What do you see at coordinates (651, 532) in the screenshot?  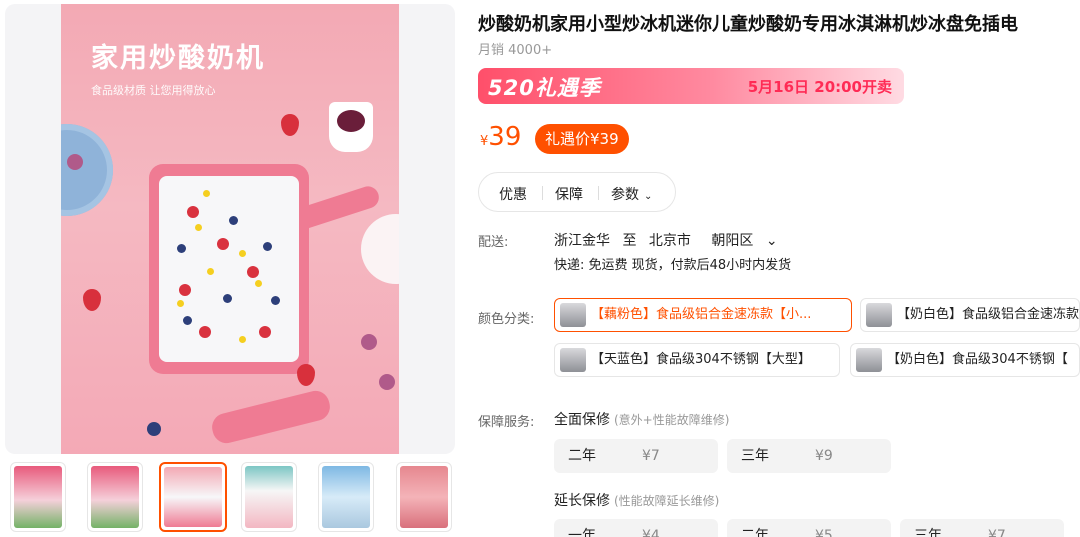 I see `warranty-price: ¥4` at bounding box center [651, 532].